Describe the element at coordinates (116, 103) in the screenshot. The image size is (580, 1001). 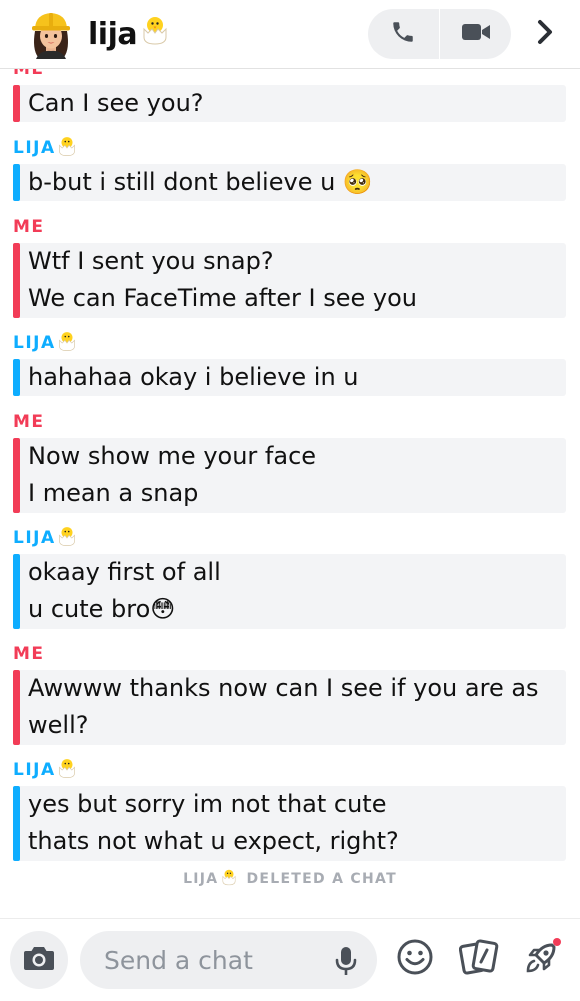
I see `message-text: Can I see you?` at that location.